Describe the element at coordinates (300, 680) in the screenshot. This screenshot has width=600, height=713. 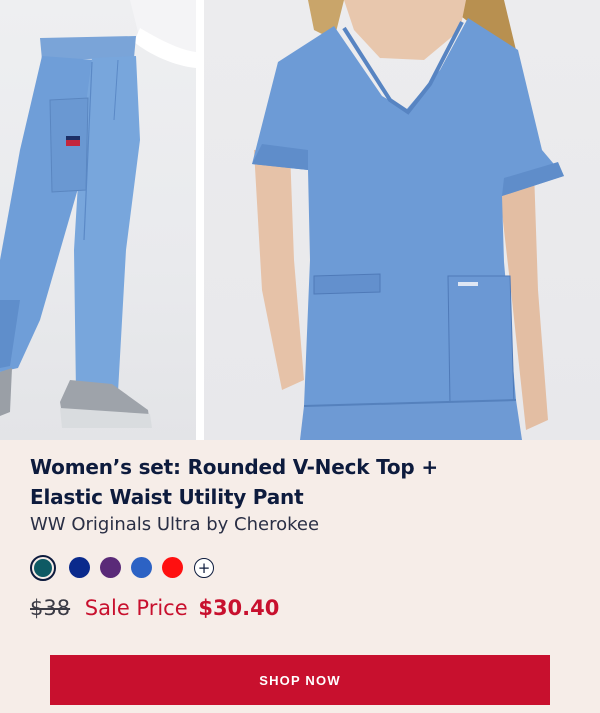
I see `shop-now-button: SHOP NOW` at that location.